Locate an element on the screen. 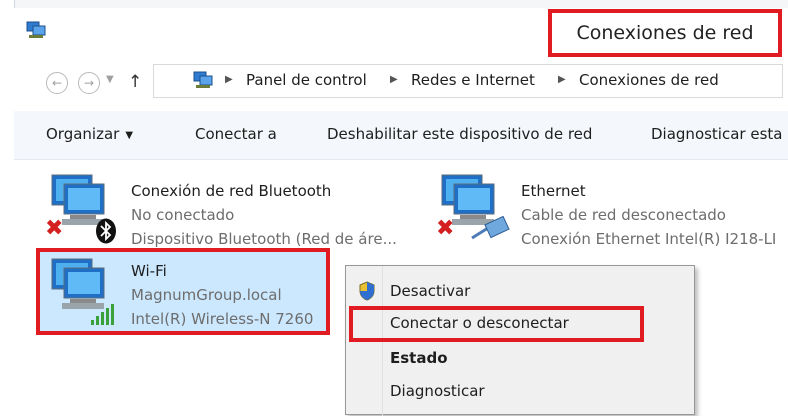  bluetooth-icon is located at coordinates (106, 231).